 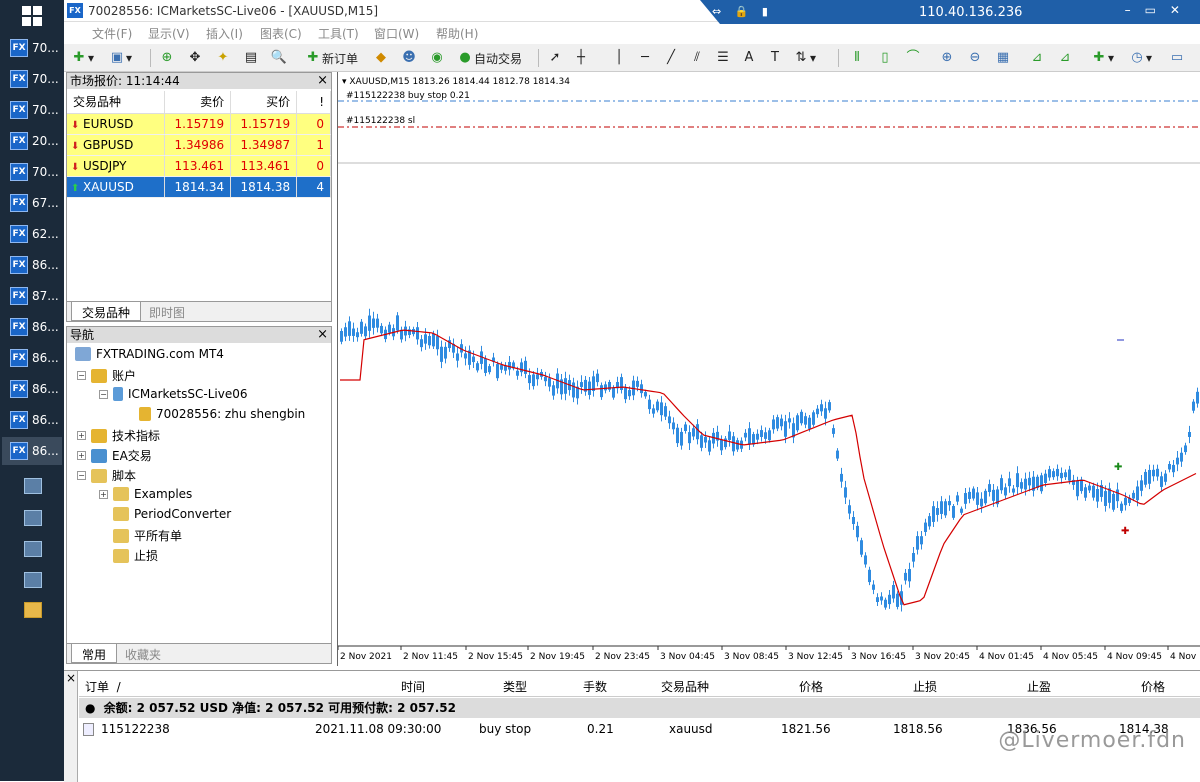 What do you see at coordinates (1003, 58) in the screenshot?
I see `tile-windows-button: ▦` at bounding box center [1003, 58].